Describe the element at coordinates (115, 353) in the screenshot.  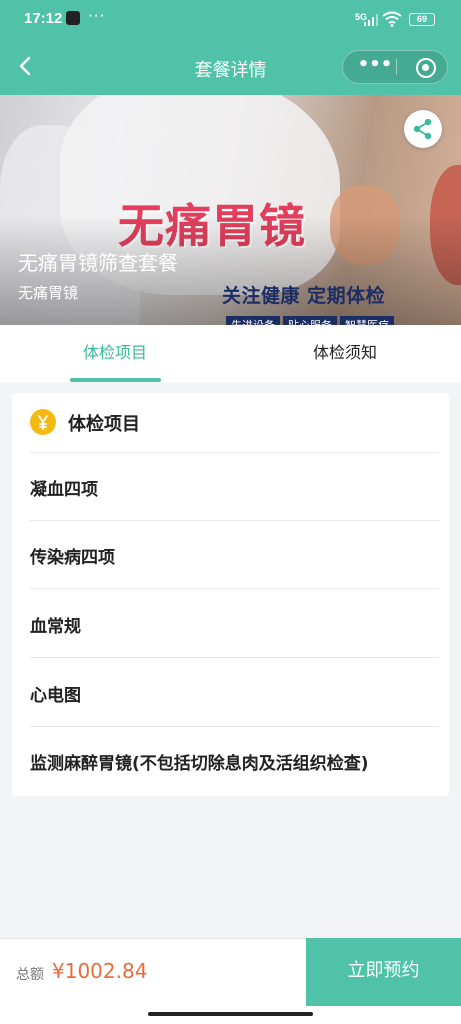
I see `tab-exam-items: 体检项目` at that location.